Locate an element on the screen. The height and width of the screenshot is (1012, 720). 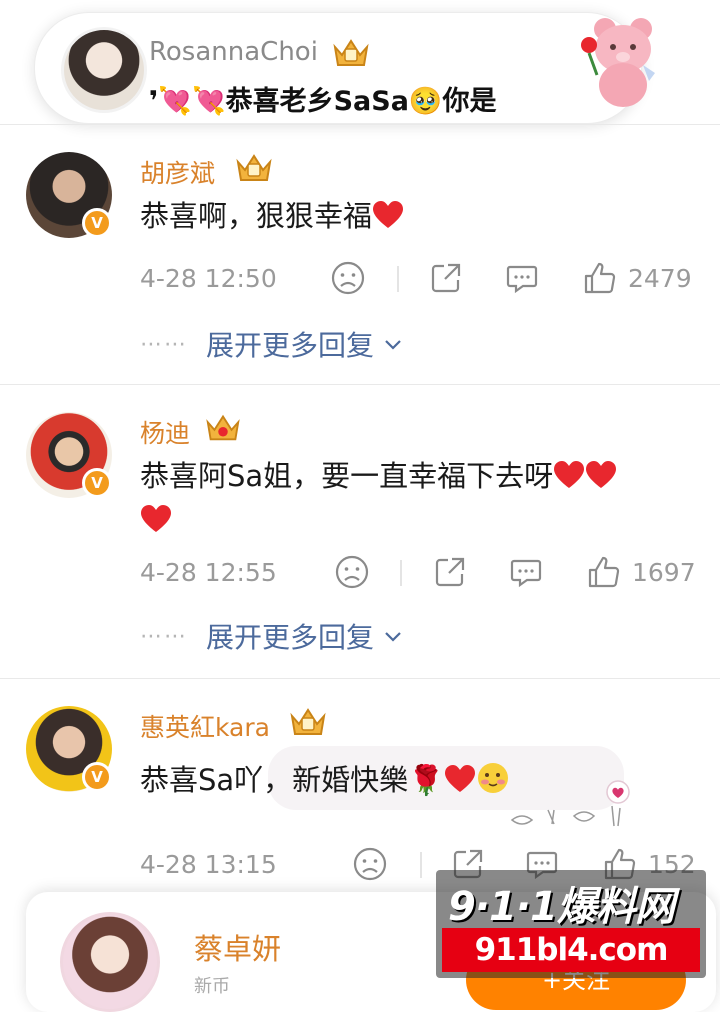
watermark-url: 911bl4.com is located at coordinates (571, 950).